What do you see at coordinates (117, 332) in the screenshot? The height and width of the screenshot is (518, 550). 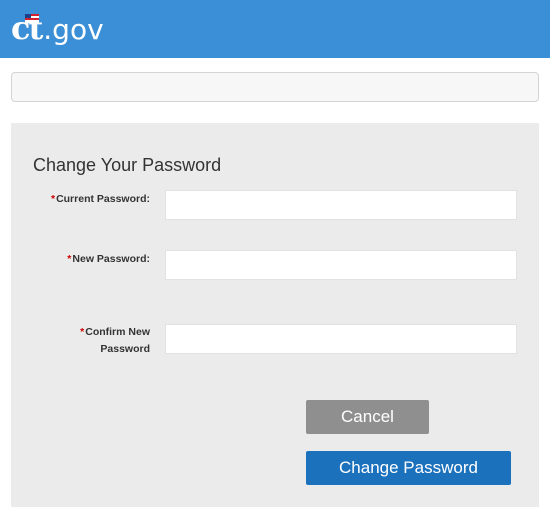 I see `confirm-password-label-line1: Confirm New` at bounding box center [117, 332].